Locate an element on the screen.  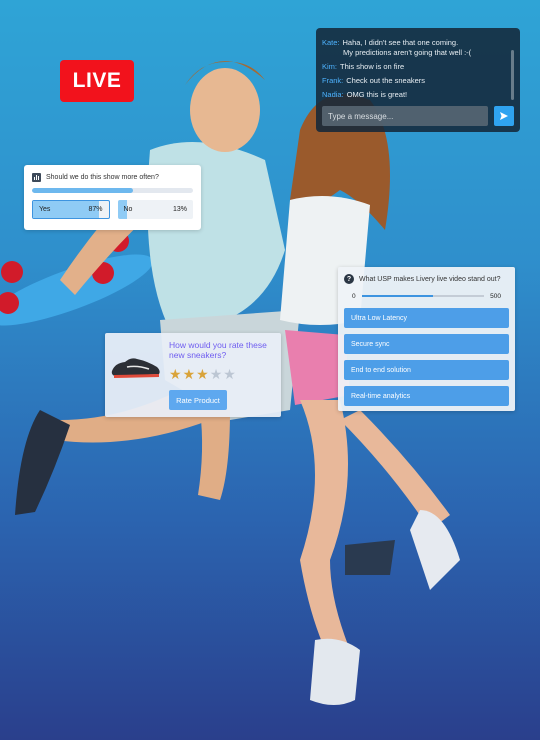
send-icon is located at coordinates (504, 116).